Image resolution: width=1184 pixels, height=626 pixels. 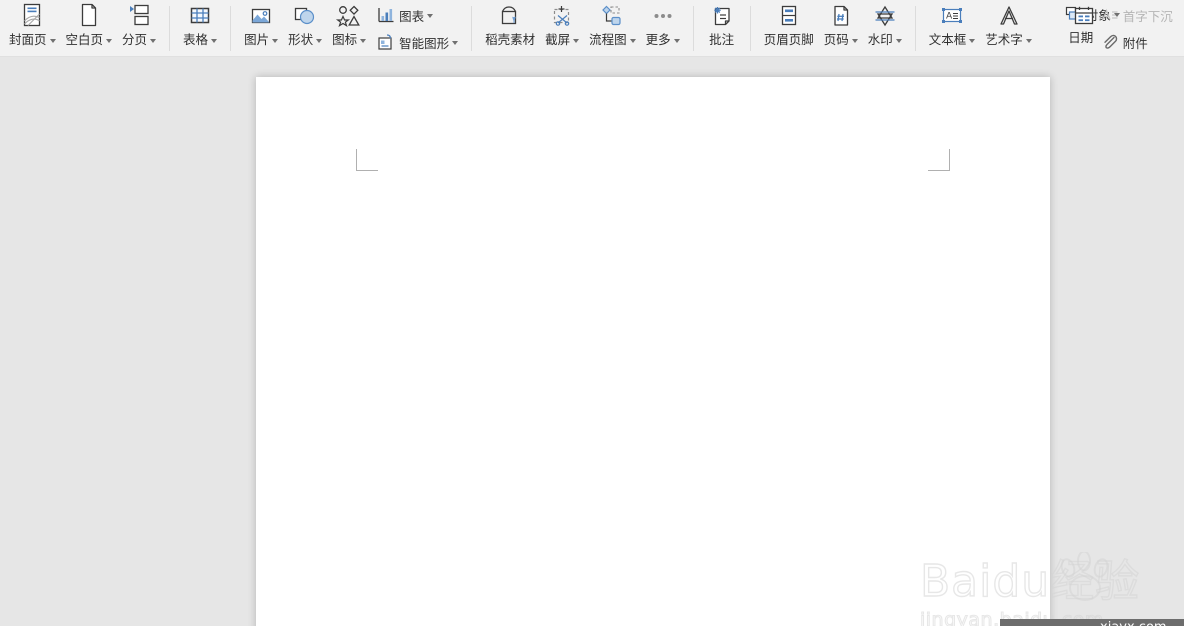 What do you see at coordinates (1110, 42) in the screenshot?
I see `attachment-icon` at bounding box center [1110, 42].